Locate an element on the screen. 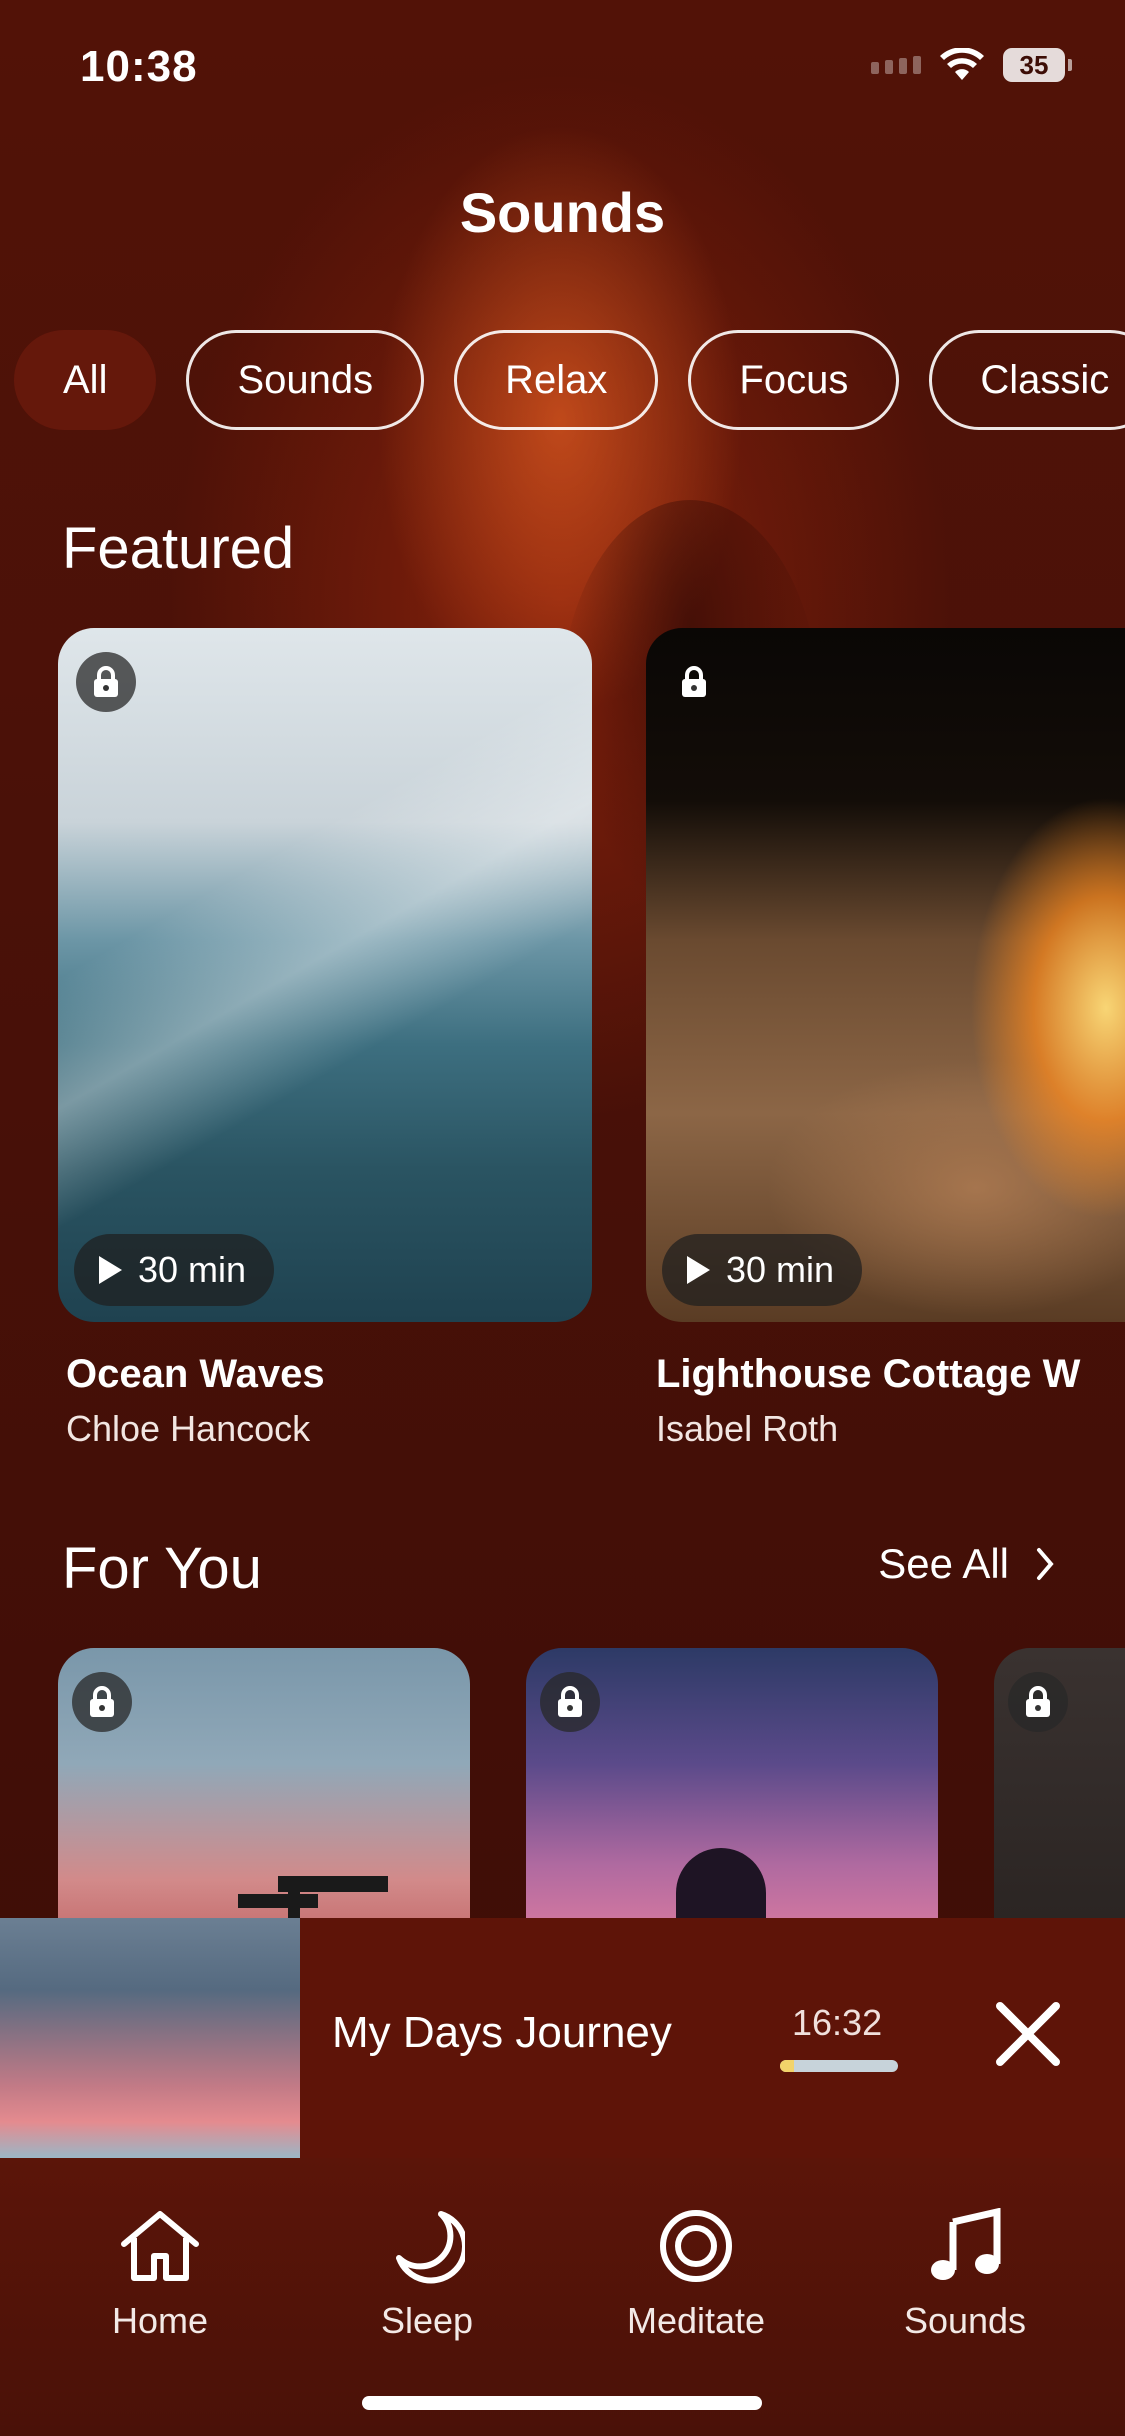 This screenshot has height=2436, width=1125. target-icon is located at coordinates (696, 2246).